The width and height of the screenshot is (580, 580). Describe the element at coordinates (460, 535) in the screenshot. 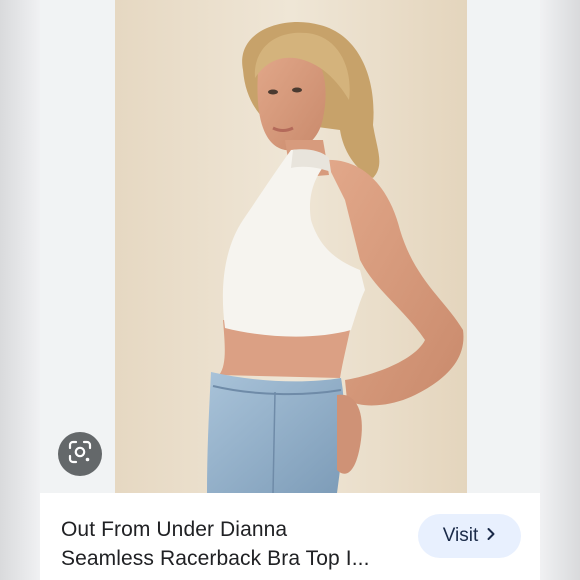

I see `visit-button-label: Visit` at that location.